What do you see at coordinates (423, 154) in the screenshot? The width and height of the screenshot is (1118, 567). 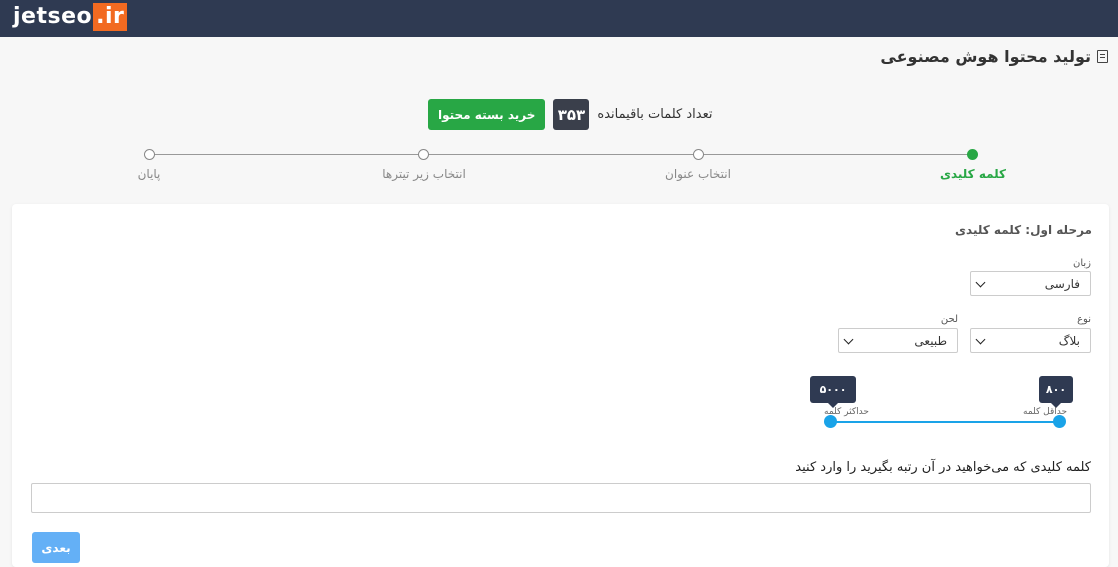 I see `step-dot-subheadings` at bounding box center [423, 154].